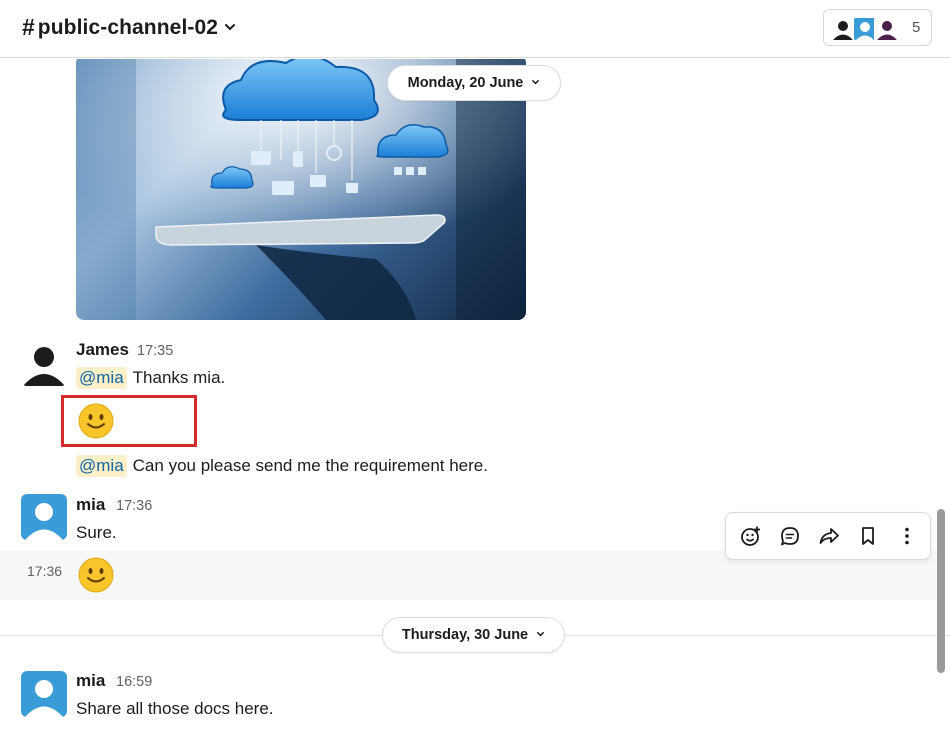 This screenshot has width=950, height=734. I want to click on members-button: 5, so click(877, 27).